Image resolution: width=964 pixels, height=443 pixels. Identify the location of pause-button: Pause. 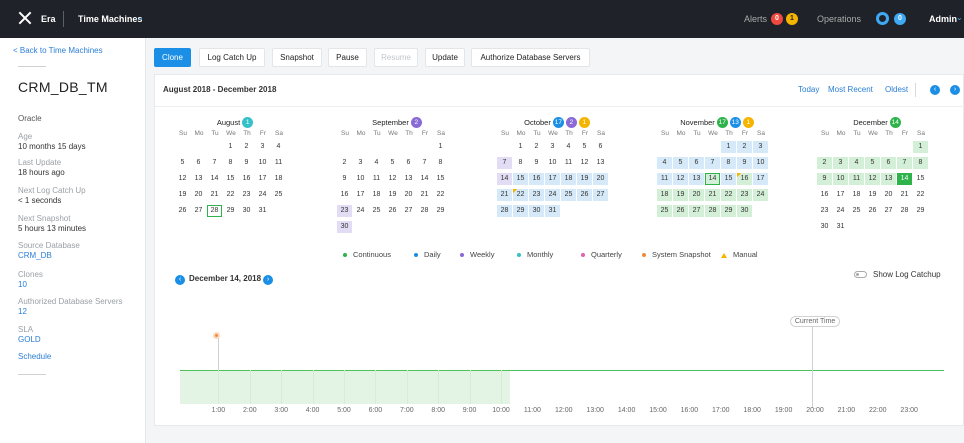
(347, 57).